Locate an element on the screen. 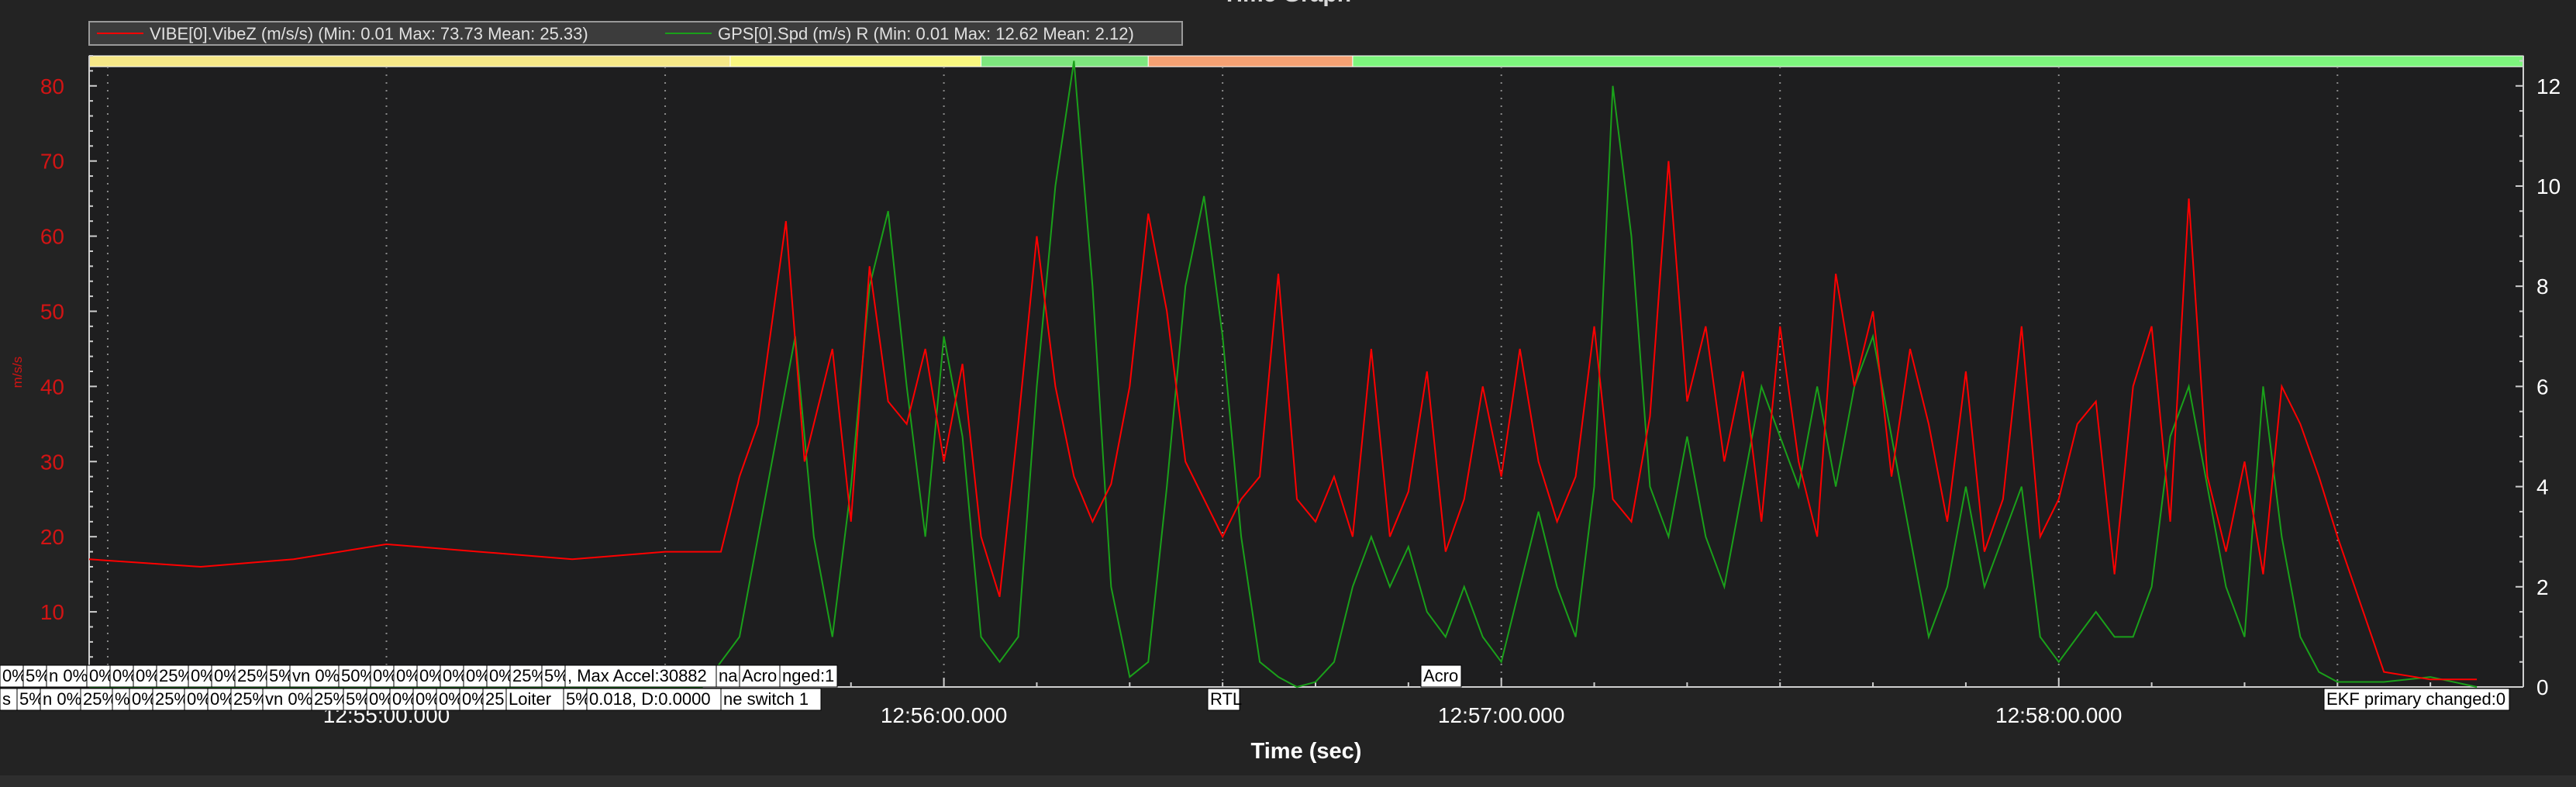  x-tick-label: 12:56:00.000 is located at coordinates (944, 715).